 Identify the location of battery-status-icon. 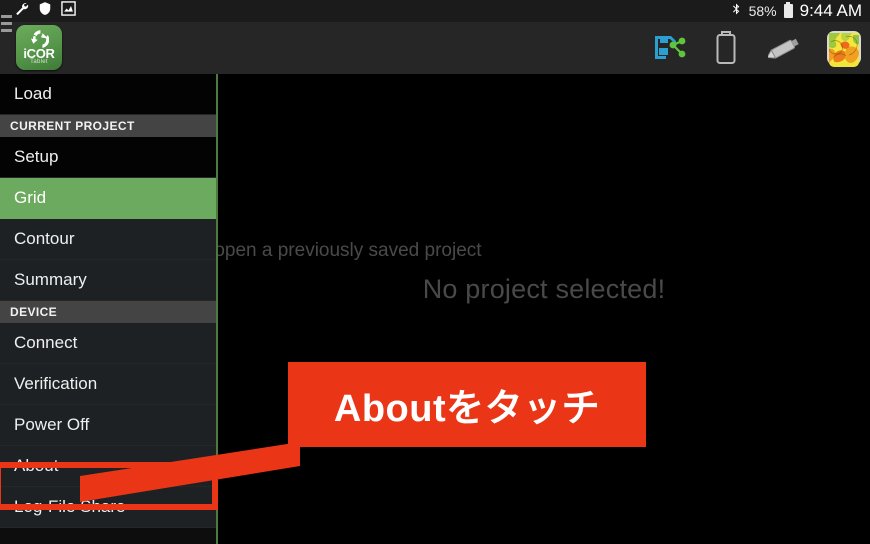
(726, 48).